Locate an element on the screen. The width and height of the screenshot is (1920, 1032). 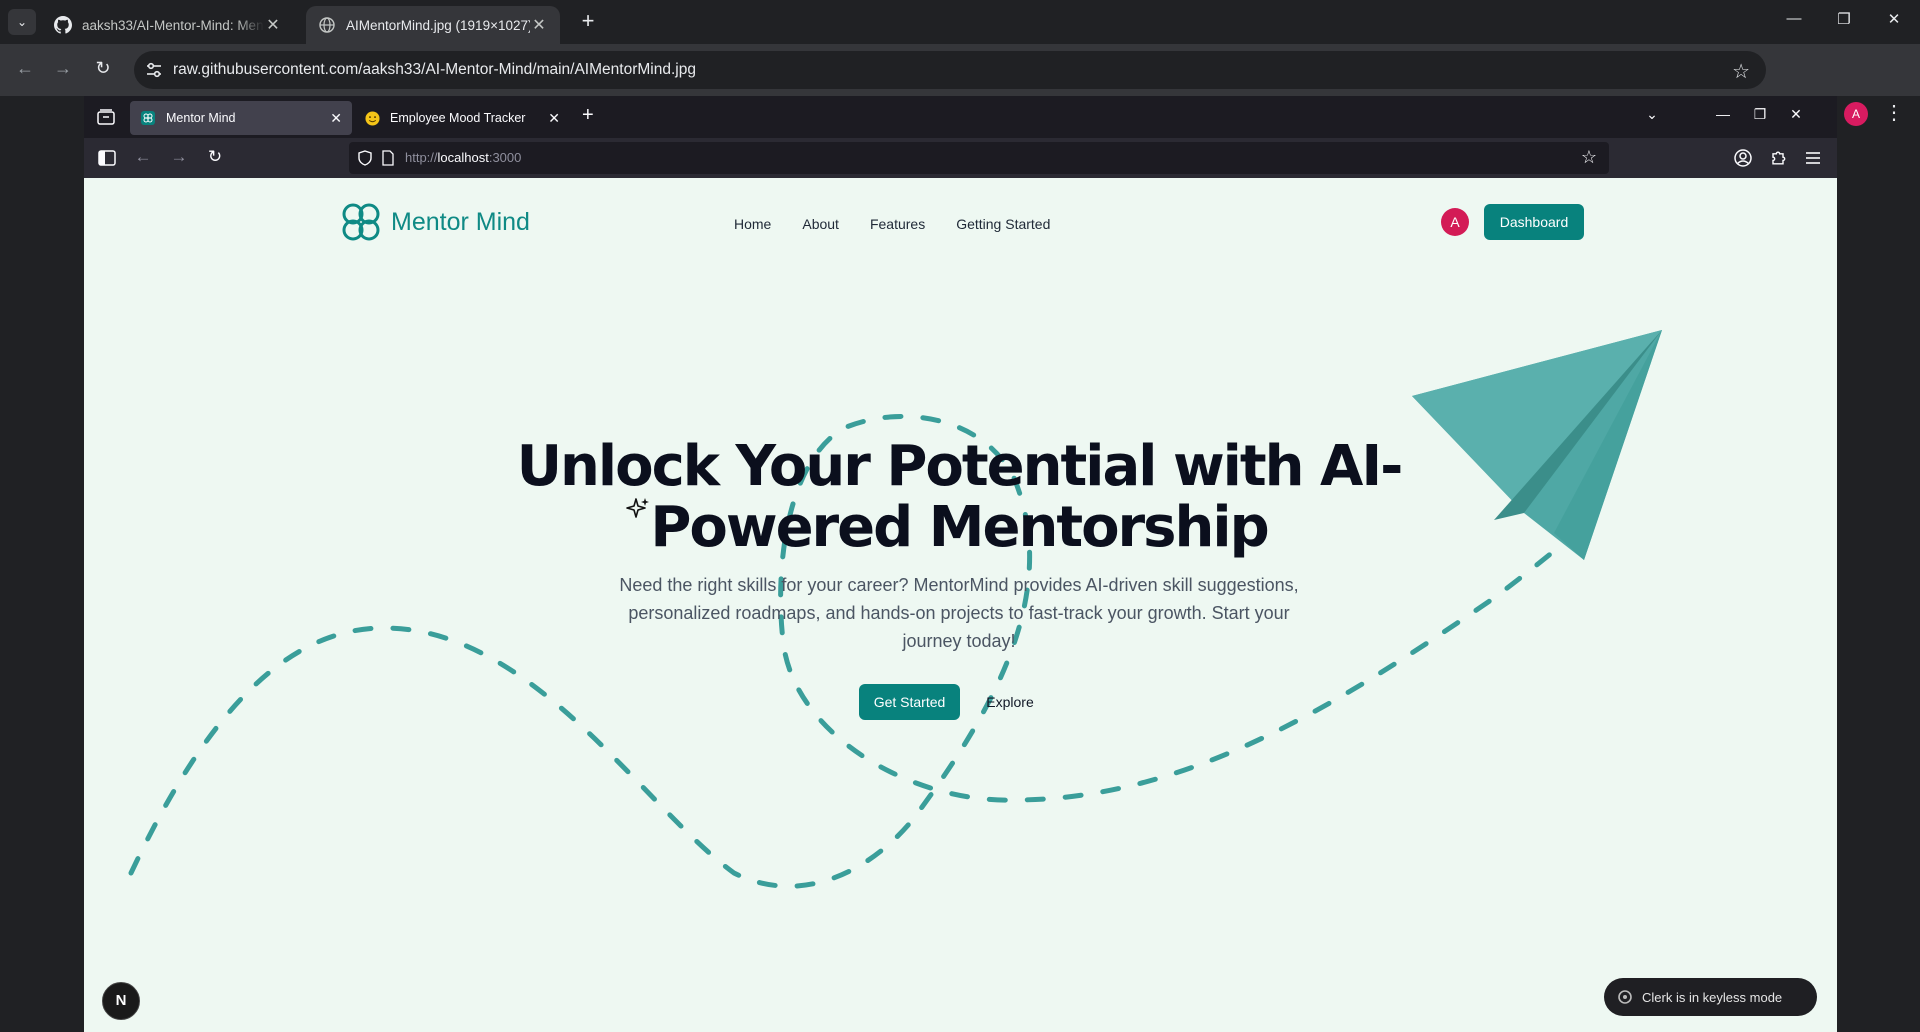
firefox-tab-mentor-mind: Mentor Mind ✕ is located at coordinates (241, 118).